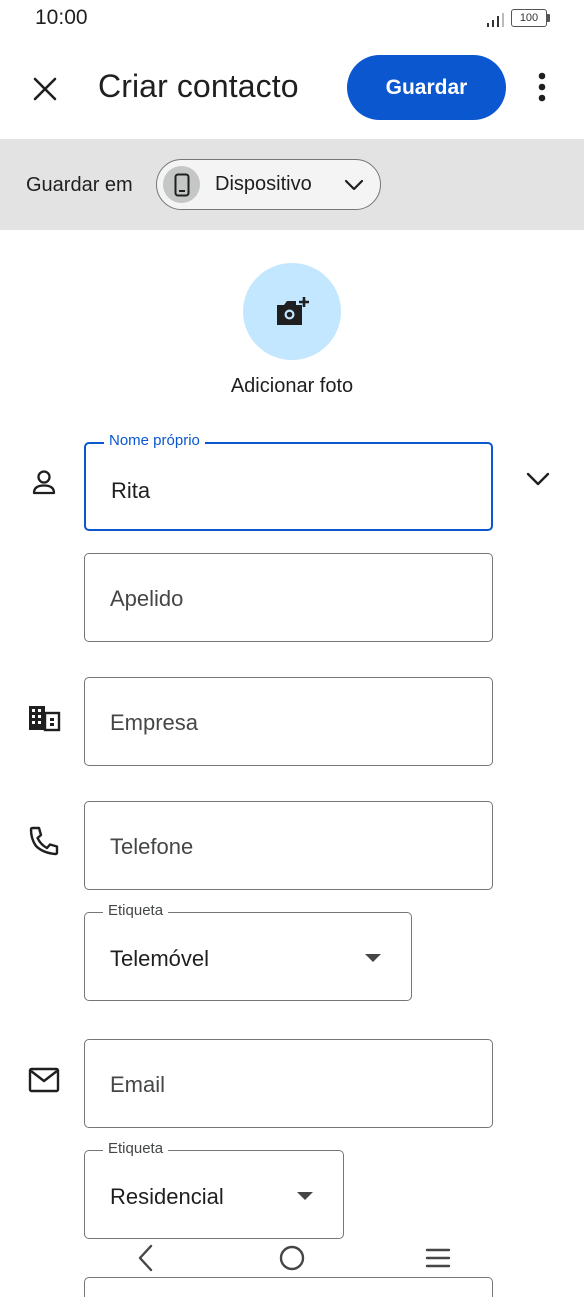 The width and height of the screenshot is (584, 1297). What do you see at coordinates (288, 721) in the screenshot?
I see `company-field: Empresa` at bounding box center [288, 721].